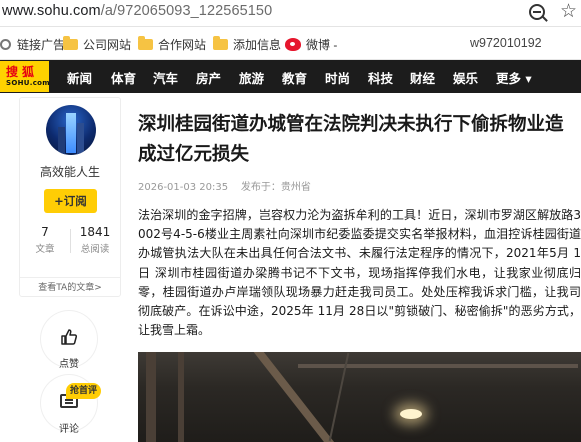 The height and width of the screenshot is (442, 581). I want to click on author-card: 高效能人生 +订阅 7 文章 1841 总阅读 查看TA的文章>, so click(70, 197).